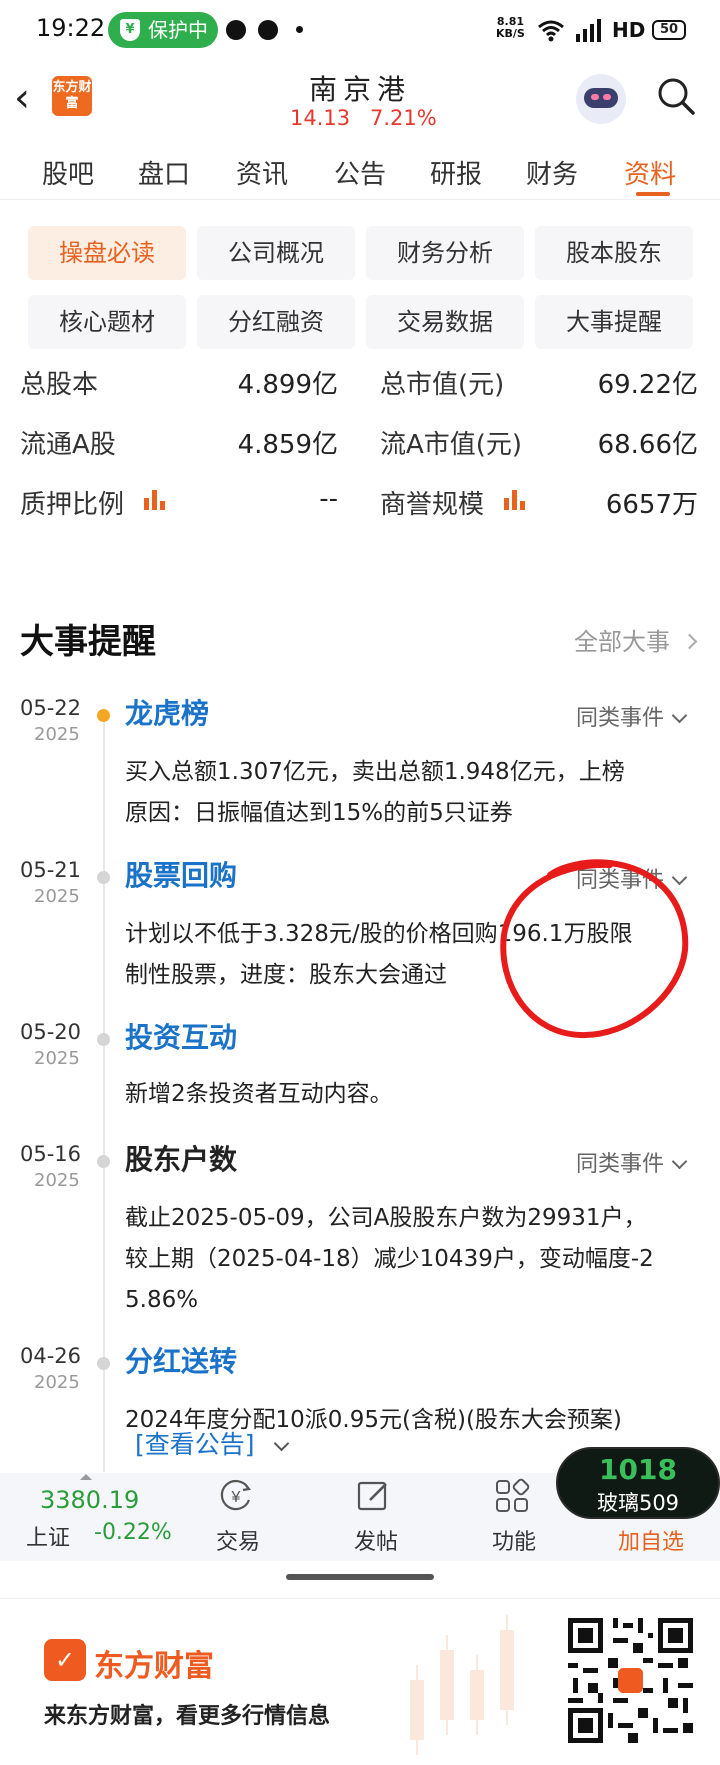 Image resolution: width=720 pixels, height=1765 pixels. I want to click on event-date: 05-20, so click(51, 1032).